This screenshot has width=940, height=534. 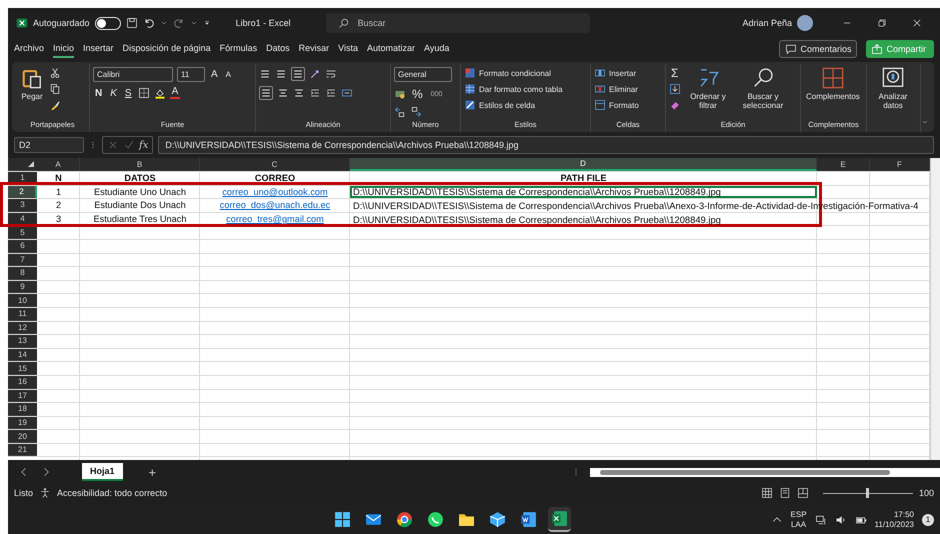 I want to click on close-icon, so click(x=917, y=23).